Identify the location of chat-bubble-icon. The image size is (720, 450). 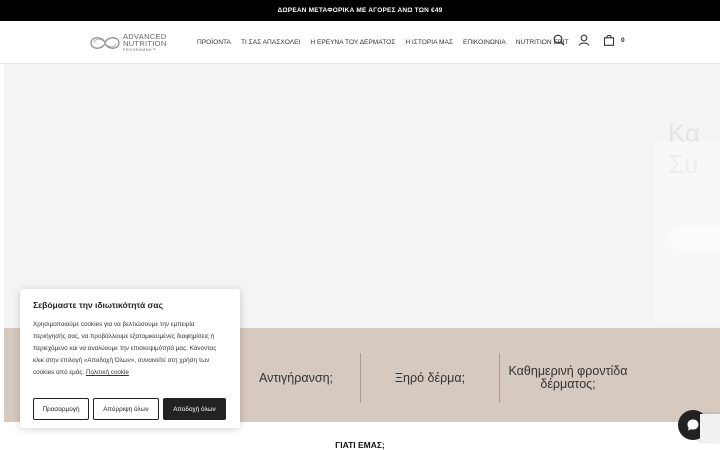
(693, 425).